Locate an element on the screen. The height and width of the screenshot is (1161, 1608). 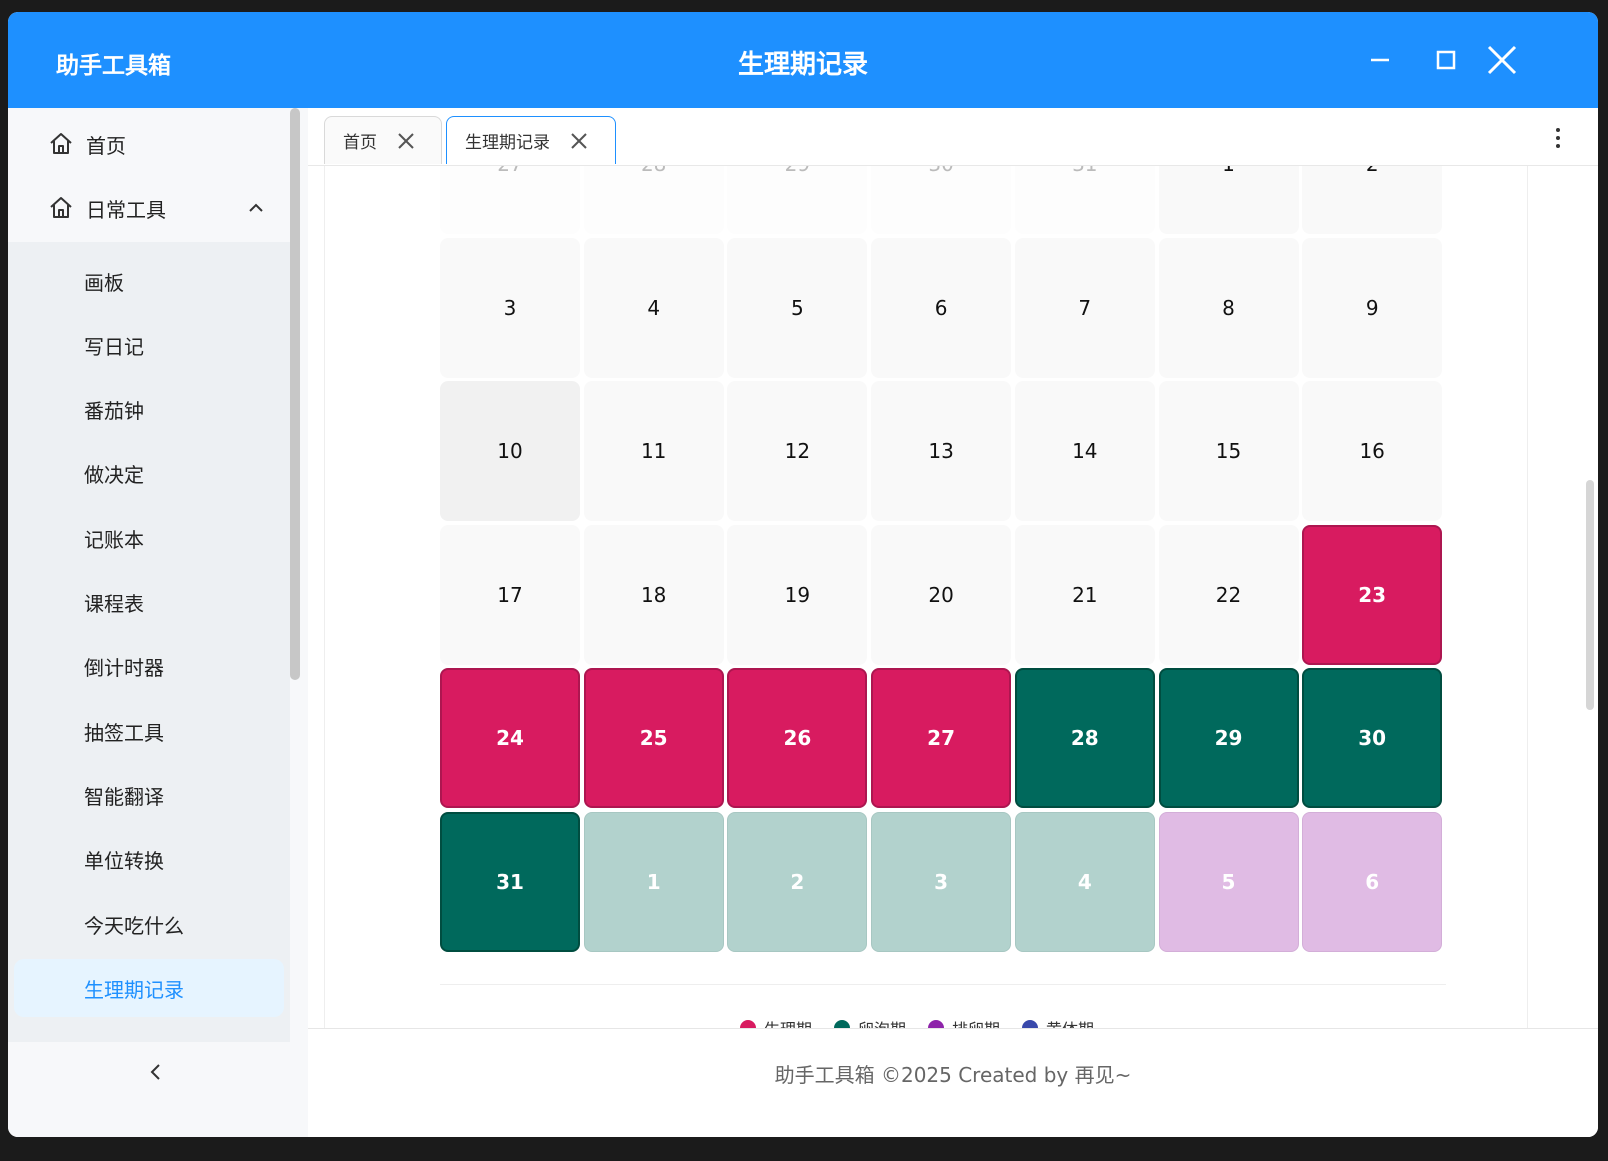
calendar-day-cell: 19 is located at coordinates (797, 594).